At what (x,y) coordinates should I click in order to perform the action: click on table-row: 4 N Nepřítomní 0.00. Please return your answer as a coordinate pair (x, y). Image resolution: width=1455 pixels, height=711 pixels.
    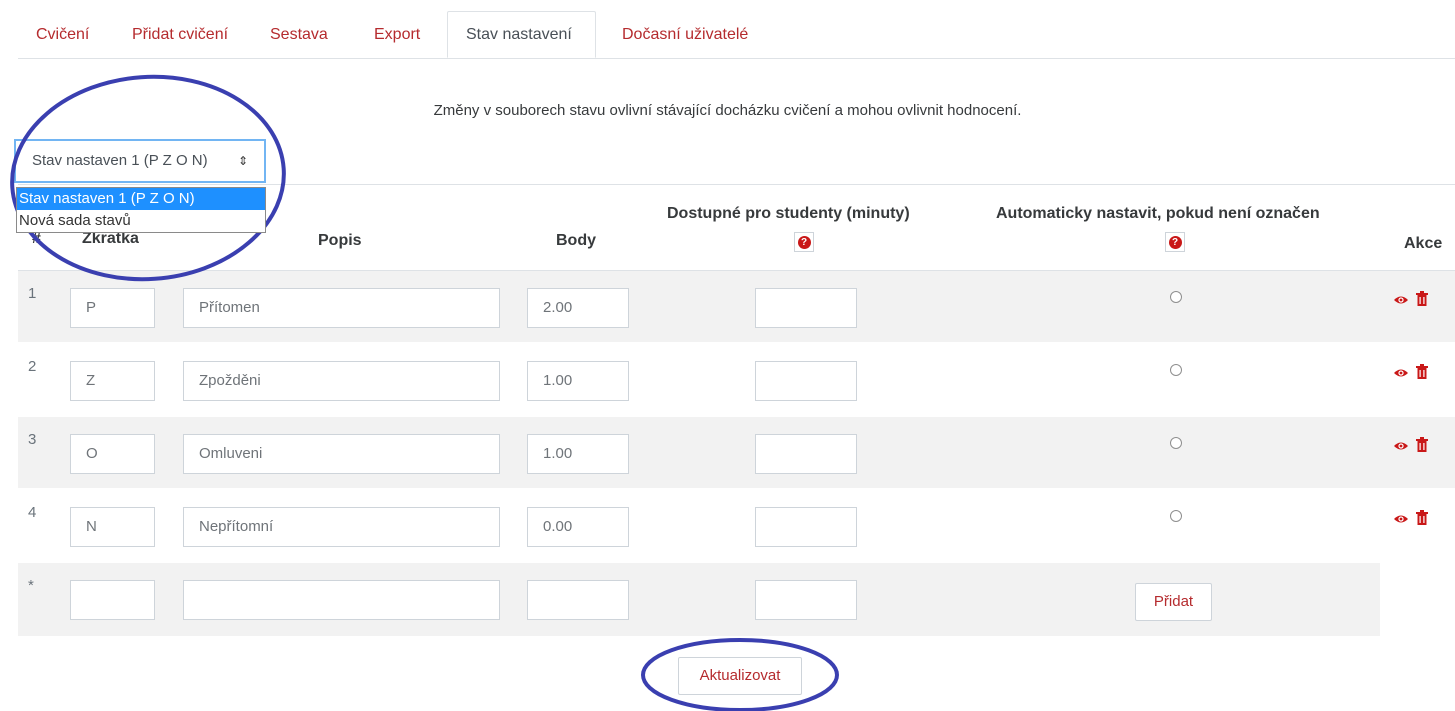
    Looking at the image, I should click on (736, 525).